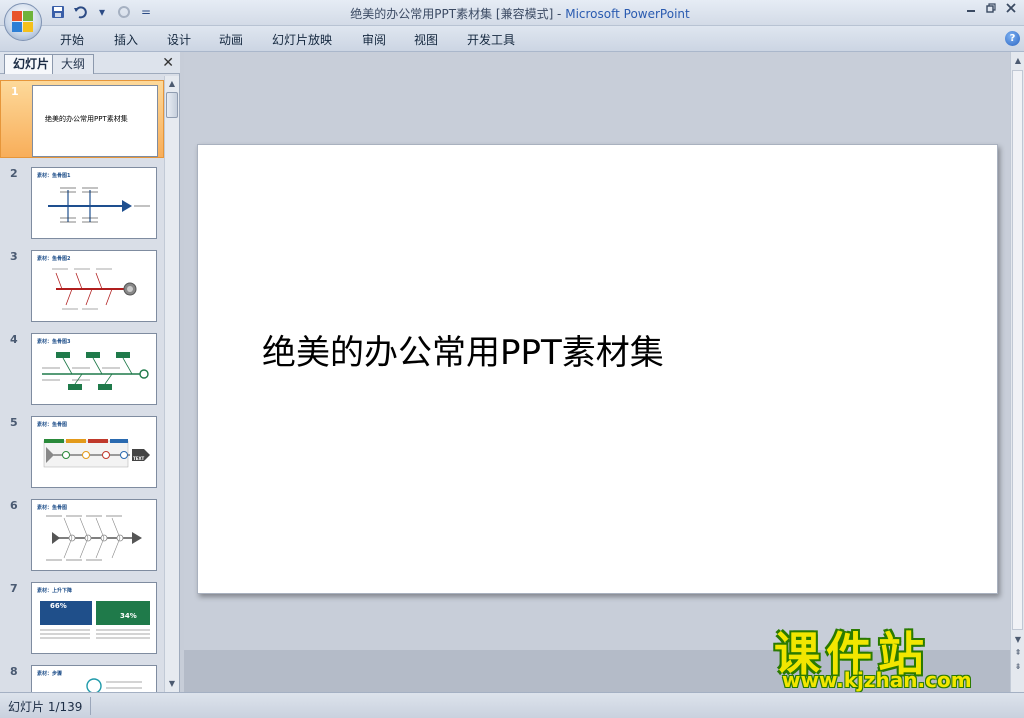 The image size is (1024, 718). I want to click on slide-thumbnail-4: 4 素材：鱼骨图3, so click(82, 368).